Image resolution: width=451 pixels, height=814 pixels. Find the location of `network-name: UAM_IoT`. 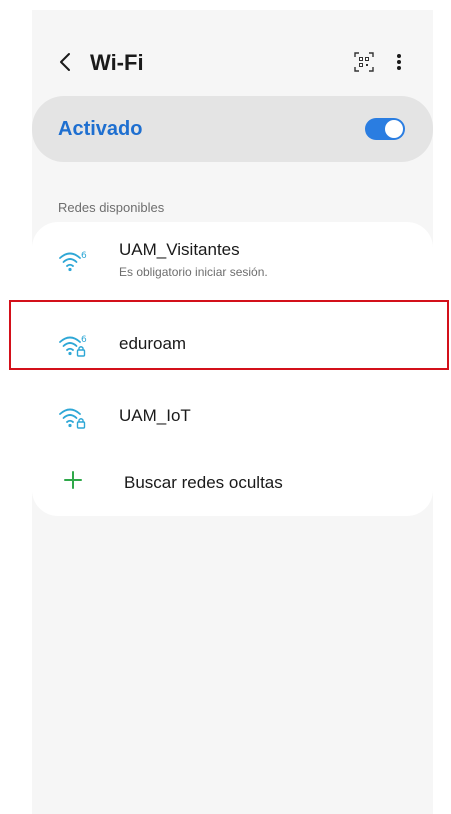

network-name: UAM_IoT is located at coordinates (155, 415).